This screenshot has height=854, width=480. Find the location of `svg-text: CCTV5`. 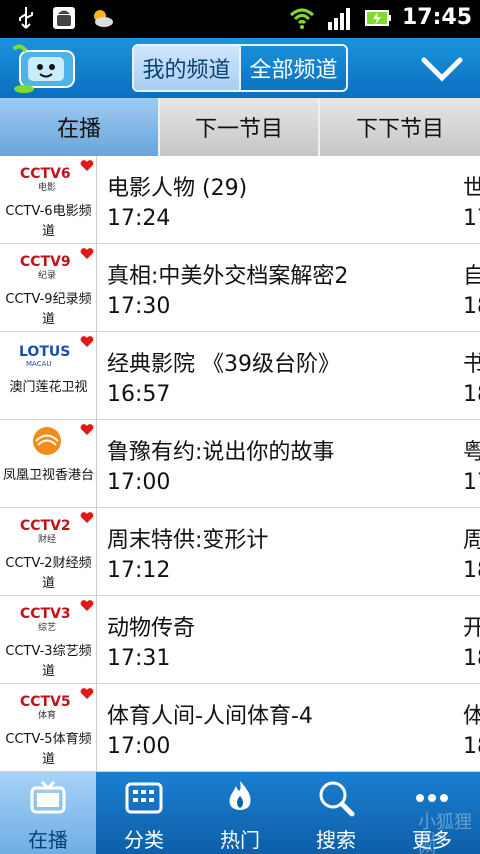

svg-text: CCTV5 is located at coordinates (45, 702).